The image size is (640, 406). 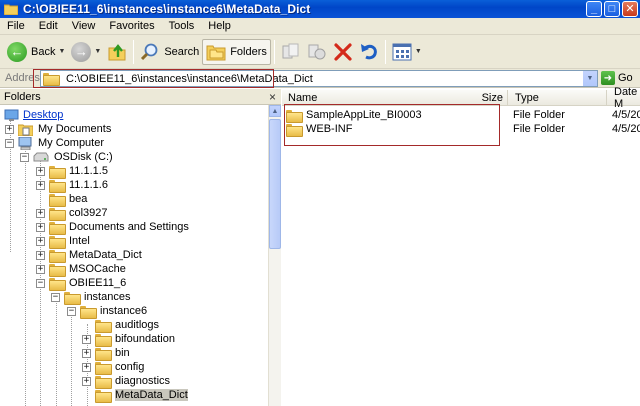 What do you see at coordinates (66, 157) in the screenshot?
I see `tree-item-osdisk: − OSDisk (C:)` at bounding box center [66, 157].